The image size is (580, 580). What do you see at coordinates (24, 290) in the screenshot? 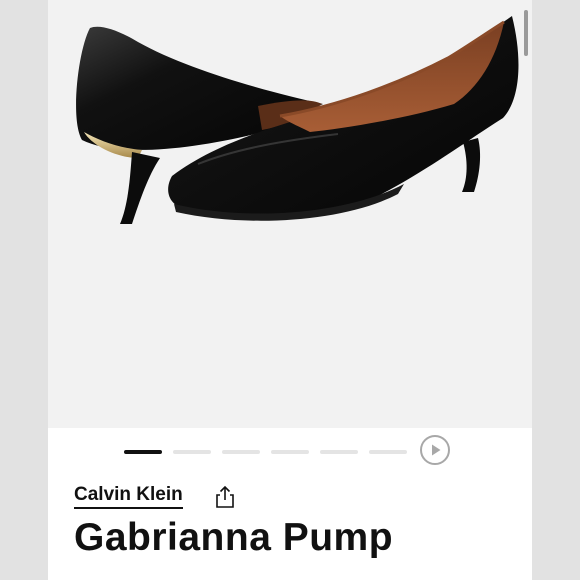
I see `left-margin` at bounding box center [24, 290].